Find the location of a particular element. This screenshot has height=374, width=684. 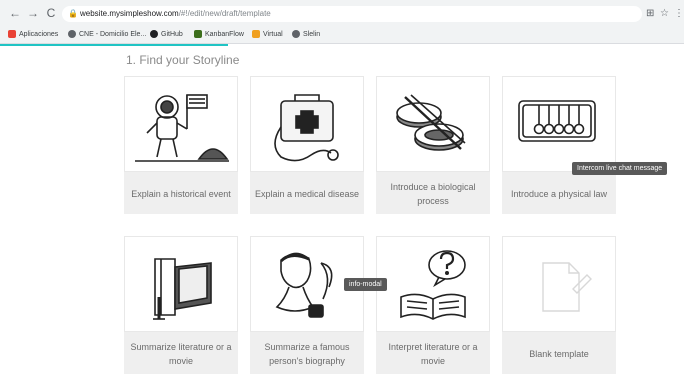

menu-icon: ⋮ is located at coordinates (679, 13).